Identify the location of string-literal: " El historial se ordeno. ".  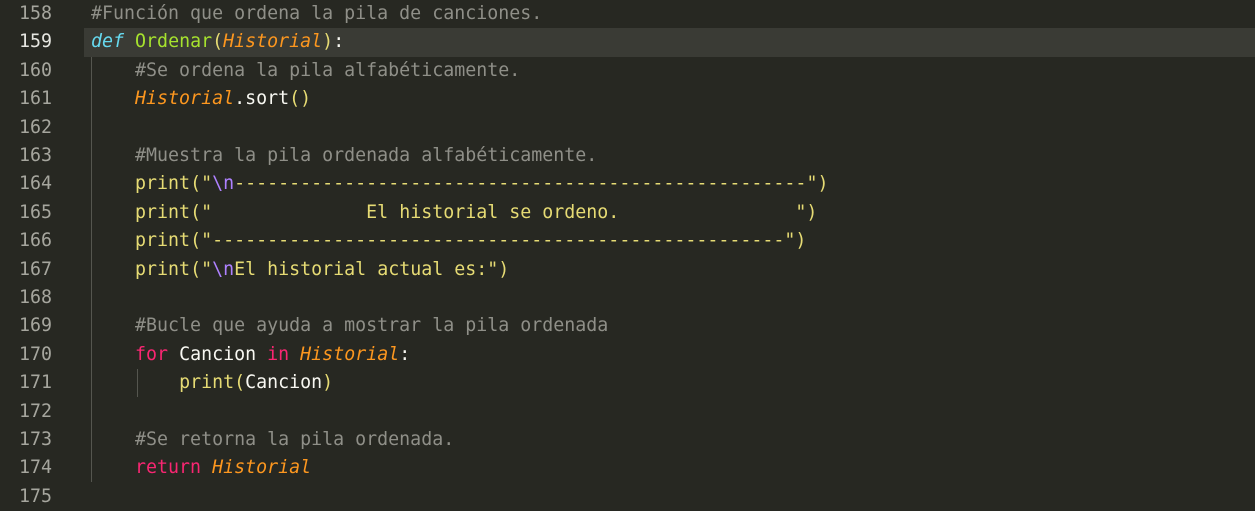
(504, 212).